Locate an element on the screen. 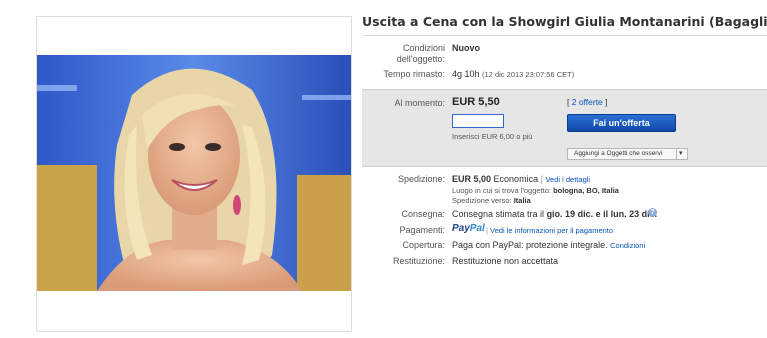  coverage-label: Copertura: is located at coordinates (423, 245).